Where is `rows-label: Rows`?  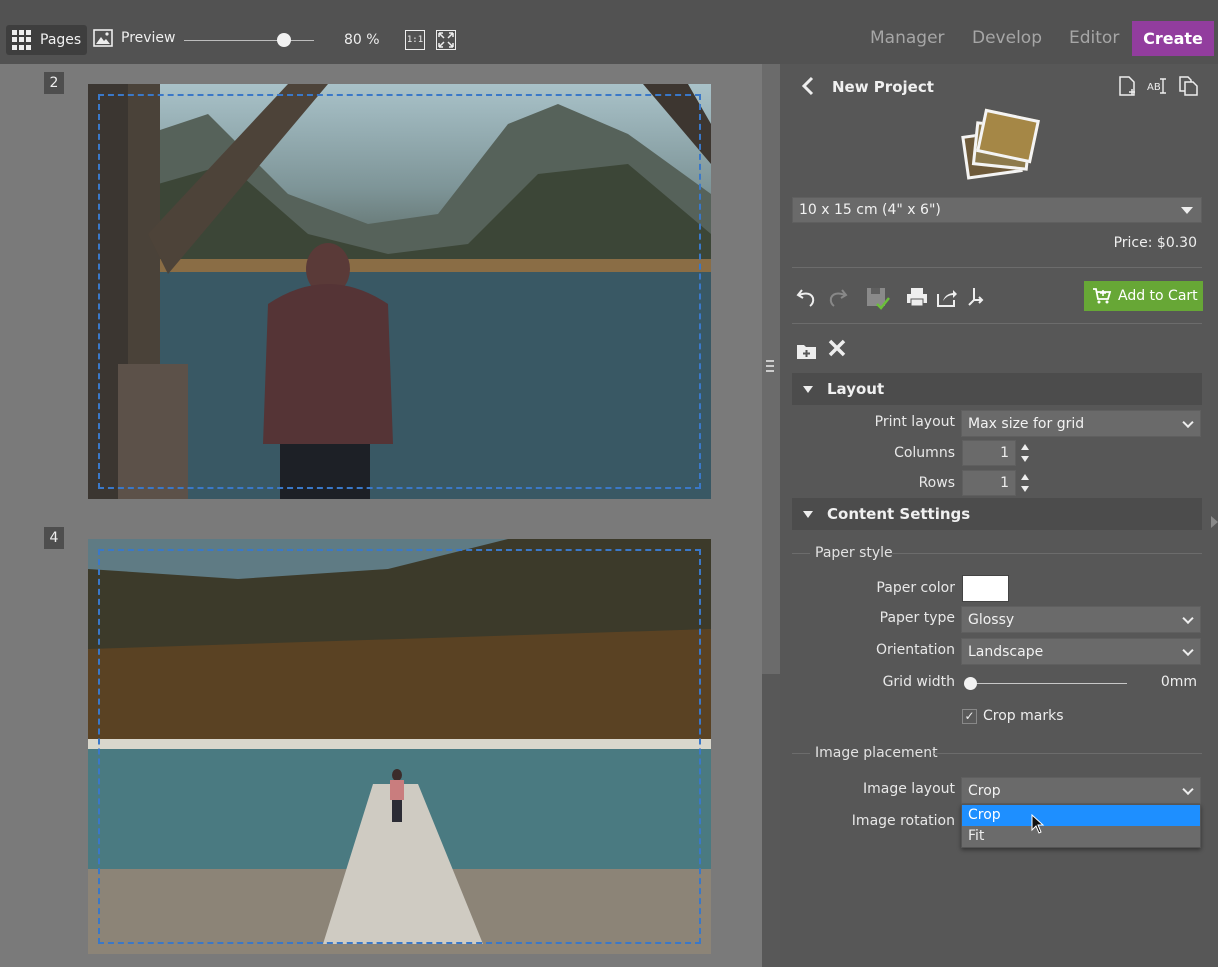 rows-label: Rows is located at coordinates (936, 483).